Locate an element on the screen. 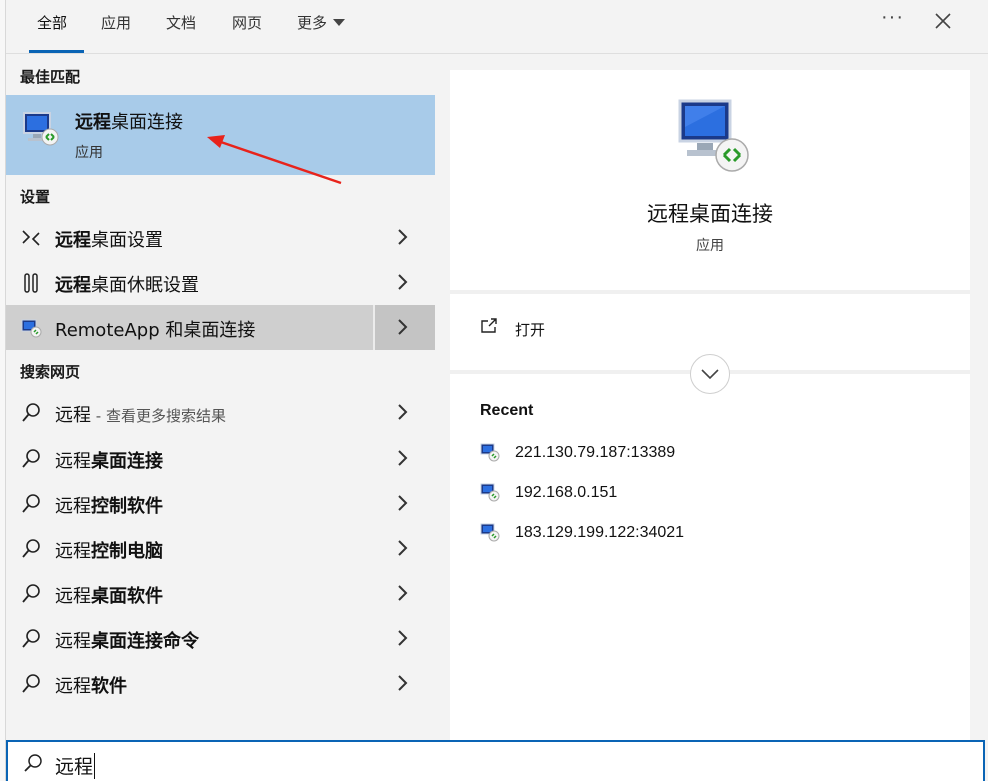 The image size is (992, 781). text-cursor is located at coordinates (95, 766).